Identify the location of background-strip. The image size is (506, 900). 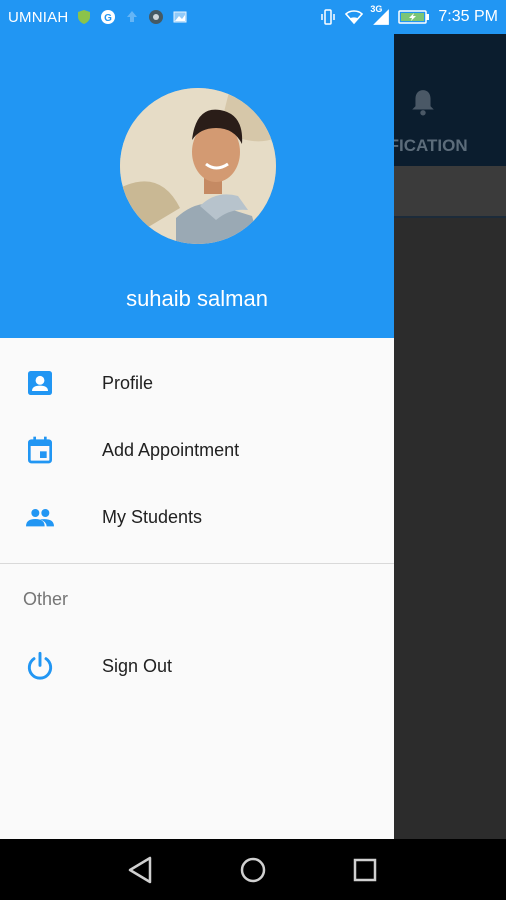
(450, 192).